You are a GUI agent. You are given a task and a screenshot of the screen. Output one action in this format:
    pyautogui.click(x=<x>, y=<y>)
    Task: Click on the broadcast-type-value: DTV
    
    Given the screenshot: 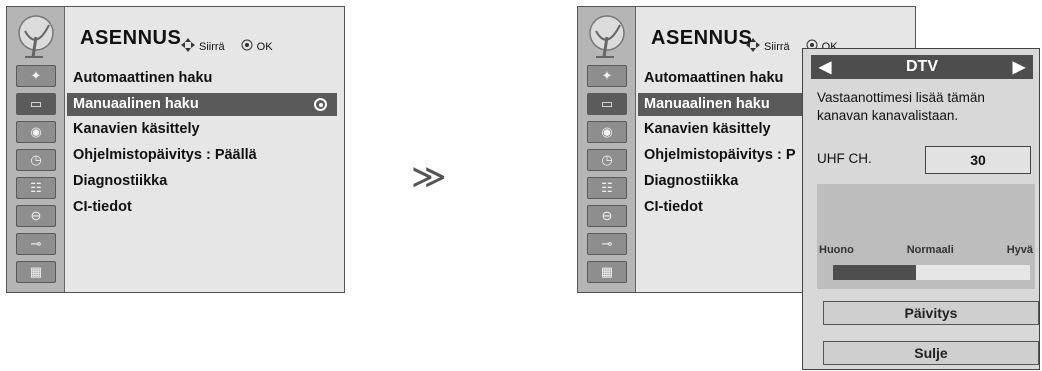 What is the action you would take?
    pyautogui.click(x=922, y=66)
    